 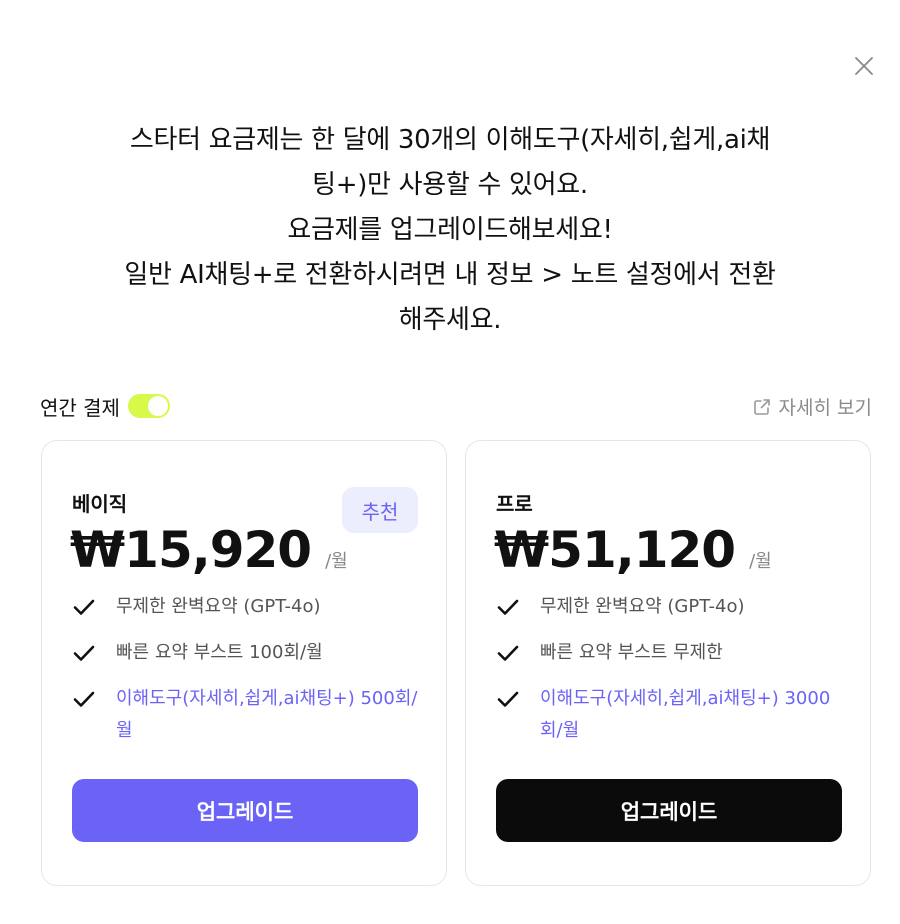 I want to click on upgrade-button-basic: 업그레이드, so click(x=245, y=810).